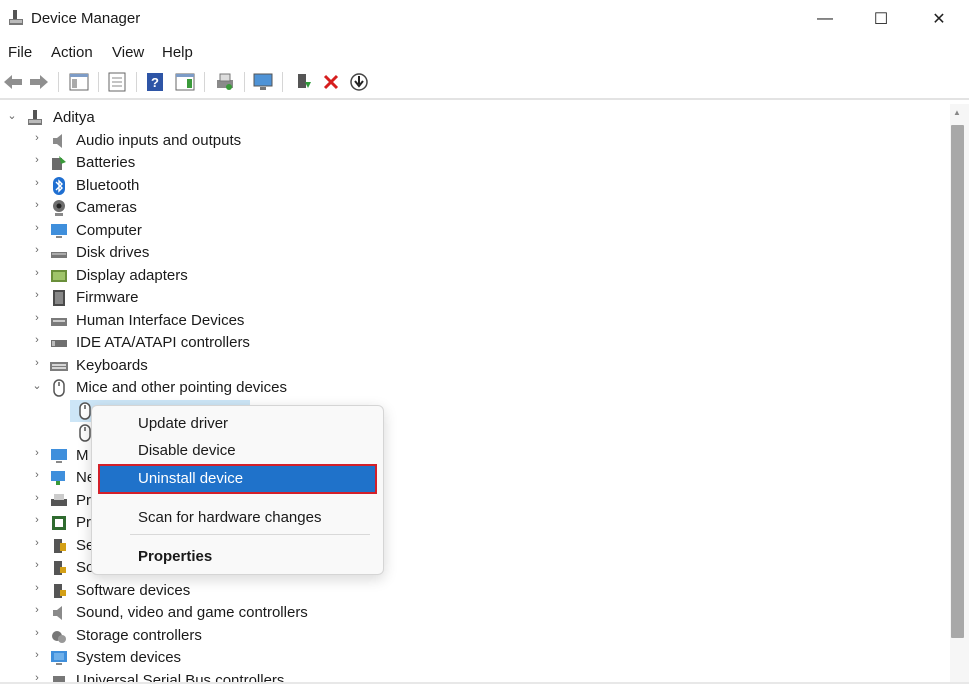 Image resolution: width=969 pixels, height=684 pixels. What do you see at coordinates (106, 207) in the screenshot?
I see `tree-item-label: Cameras` at bounding box center [106, 207].